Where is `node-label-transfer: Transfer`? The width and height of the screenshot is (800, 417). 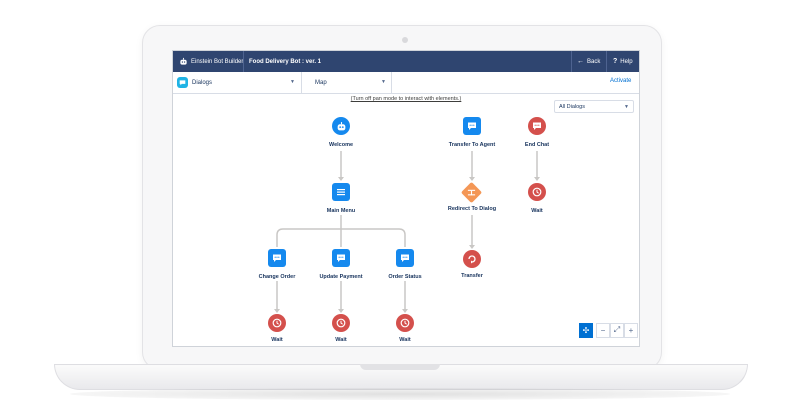 node-label-transfer: Transfer is located at coordinates (472, 276).